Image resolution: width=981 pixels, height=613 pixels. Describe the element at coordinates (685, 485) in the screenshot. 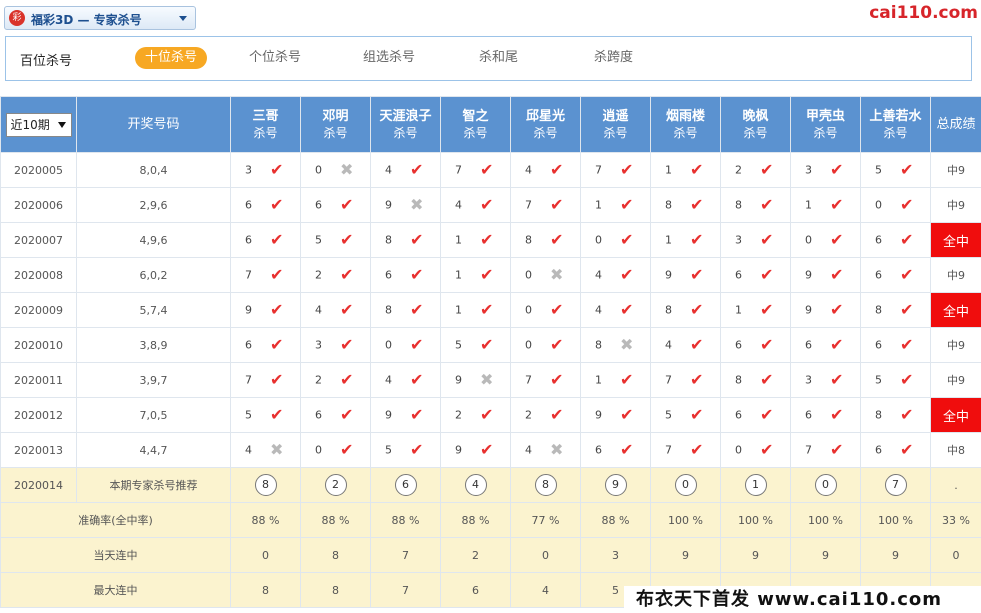

I see `recommend-ball: 0` at that location.